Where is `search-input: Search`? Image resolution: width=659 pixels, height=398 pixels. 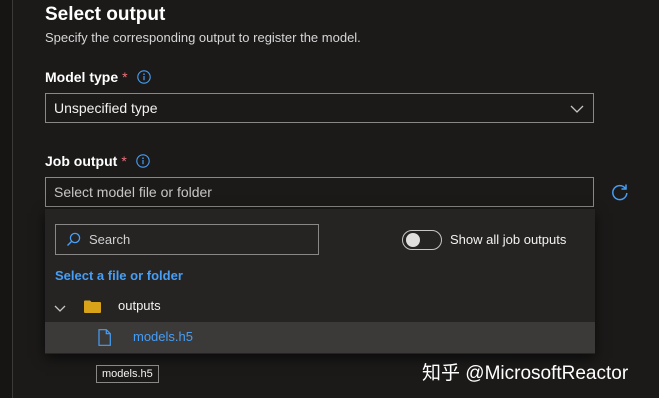
search-input: Search is located at coordinates (187, 239).